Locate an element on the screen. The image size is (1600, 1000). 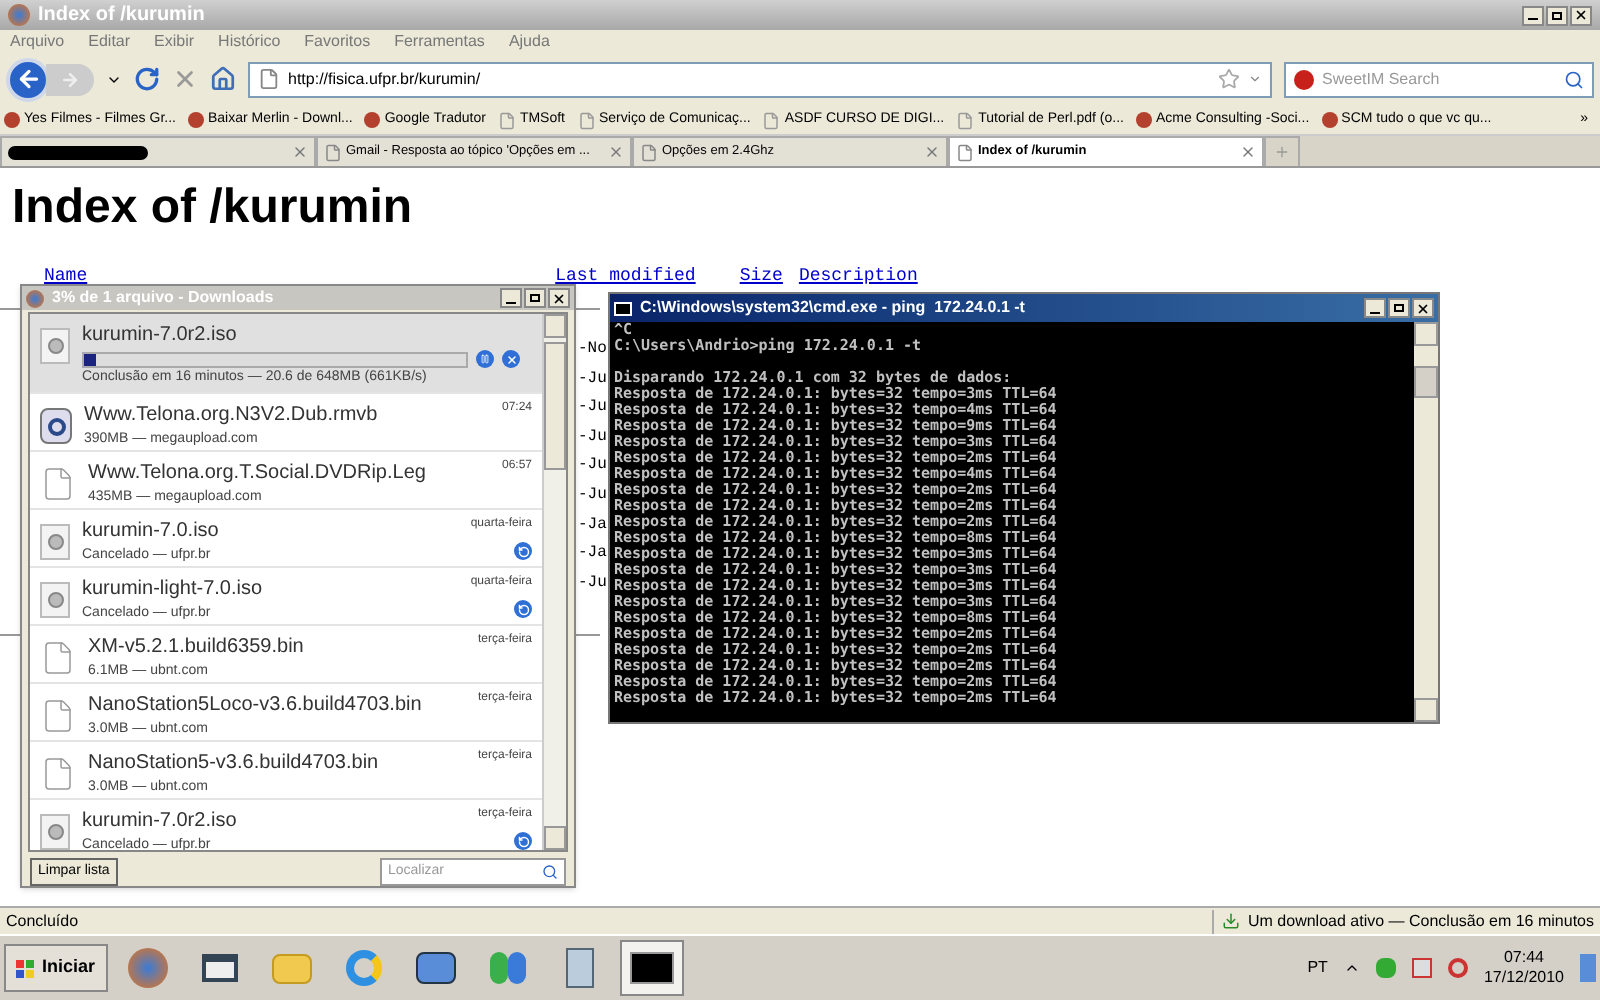
menu-item: Histórico is located at coordinates (249, 41).